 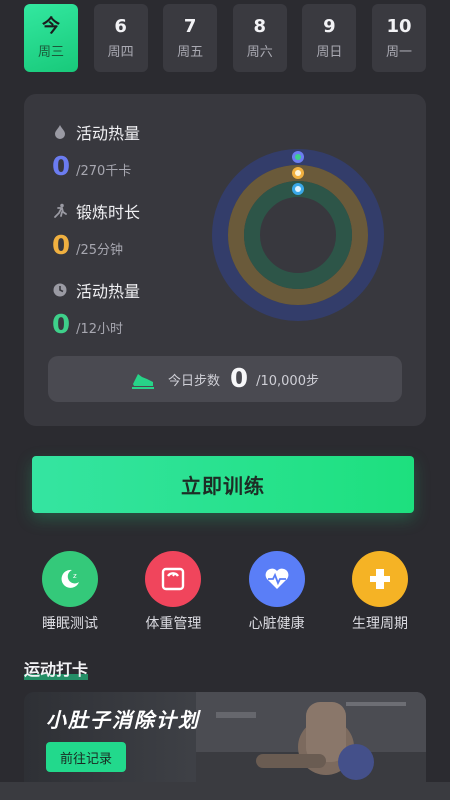 What do you see at coordinates (225, 791) in the screenshot?
I see `bottom-bar` at bounding box center [225, 791].